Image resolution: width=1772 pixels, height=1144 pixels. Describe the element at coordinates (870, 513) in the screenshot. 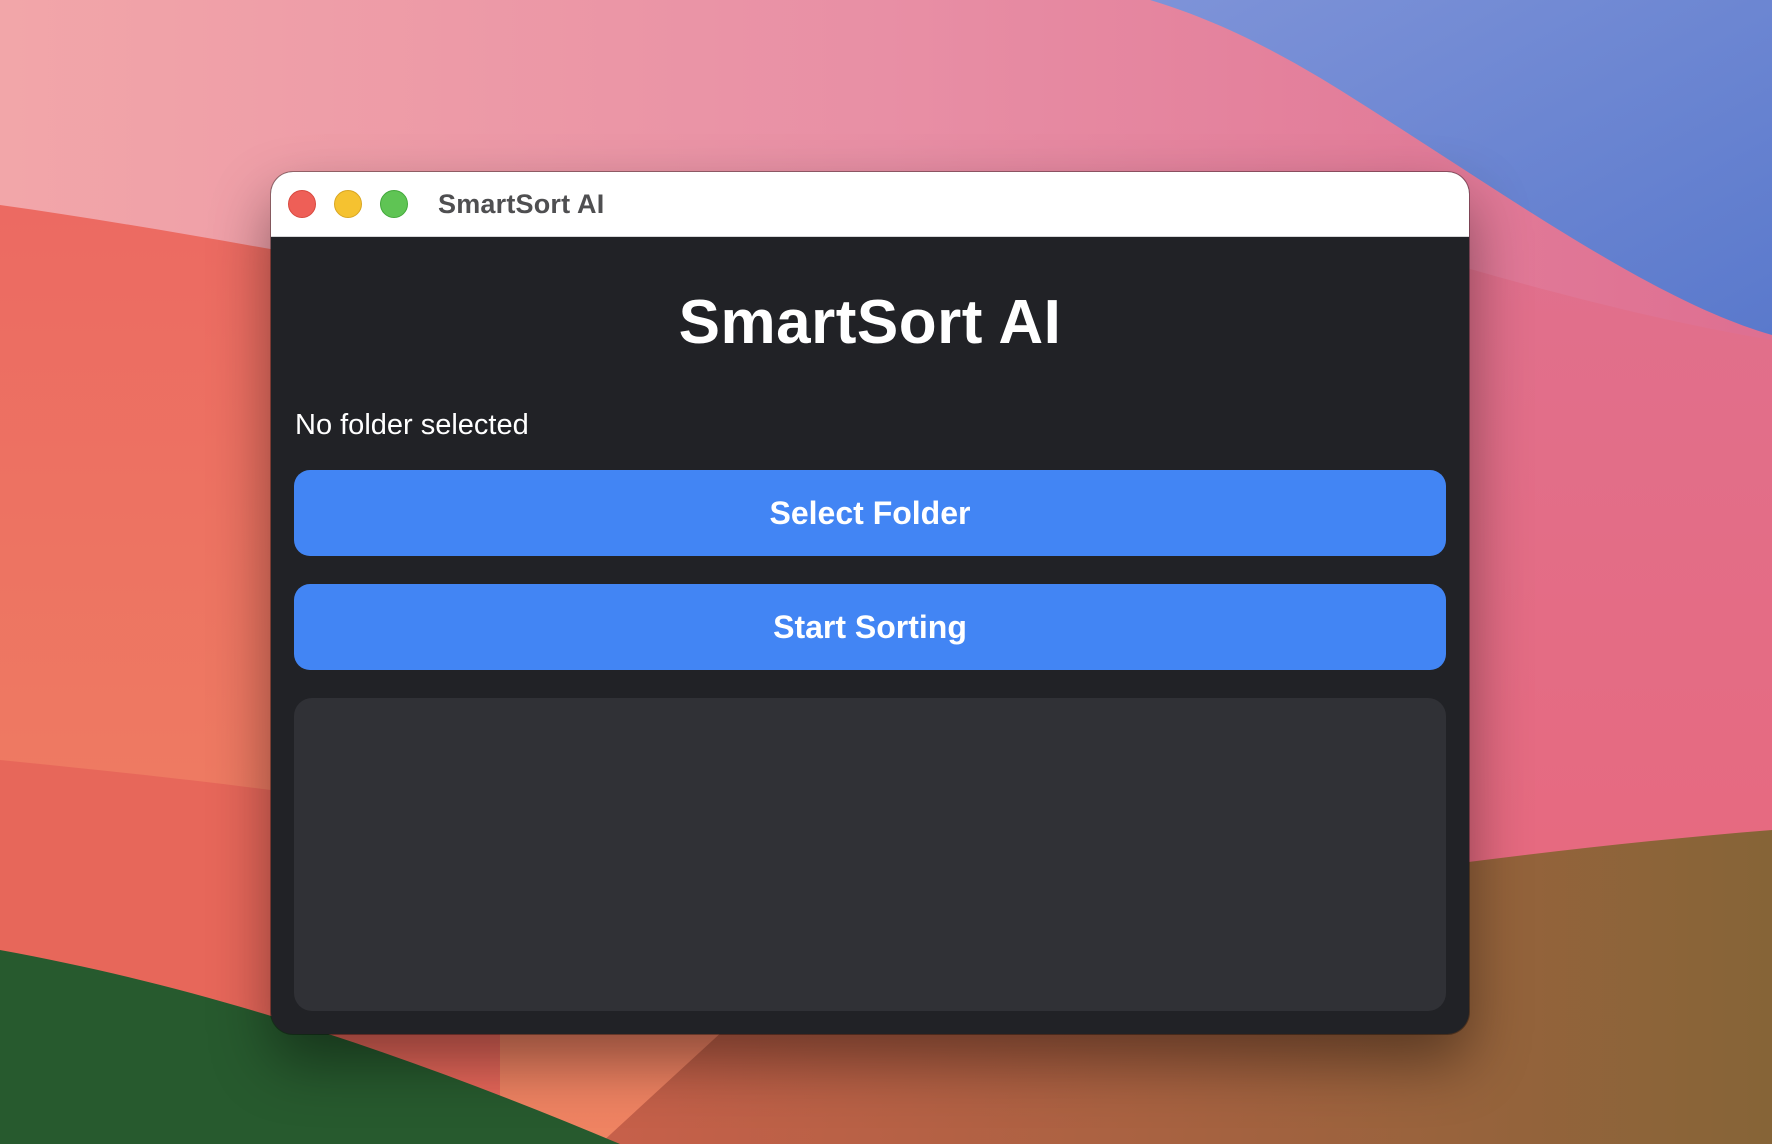

I see `select-folder-button: Select Folder` at that location.